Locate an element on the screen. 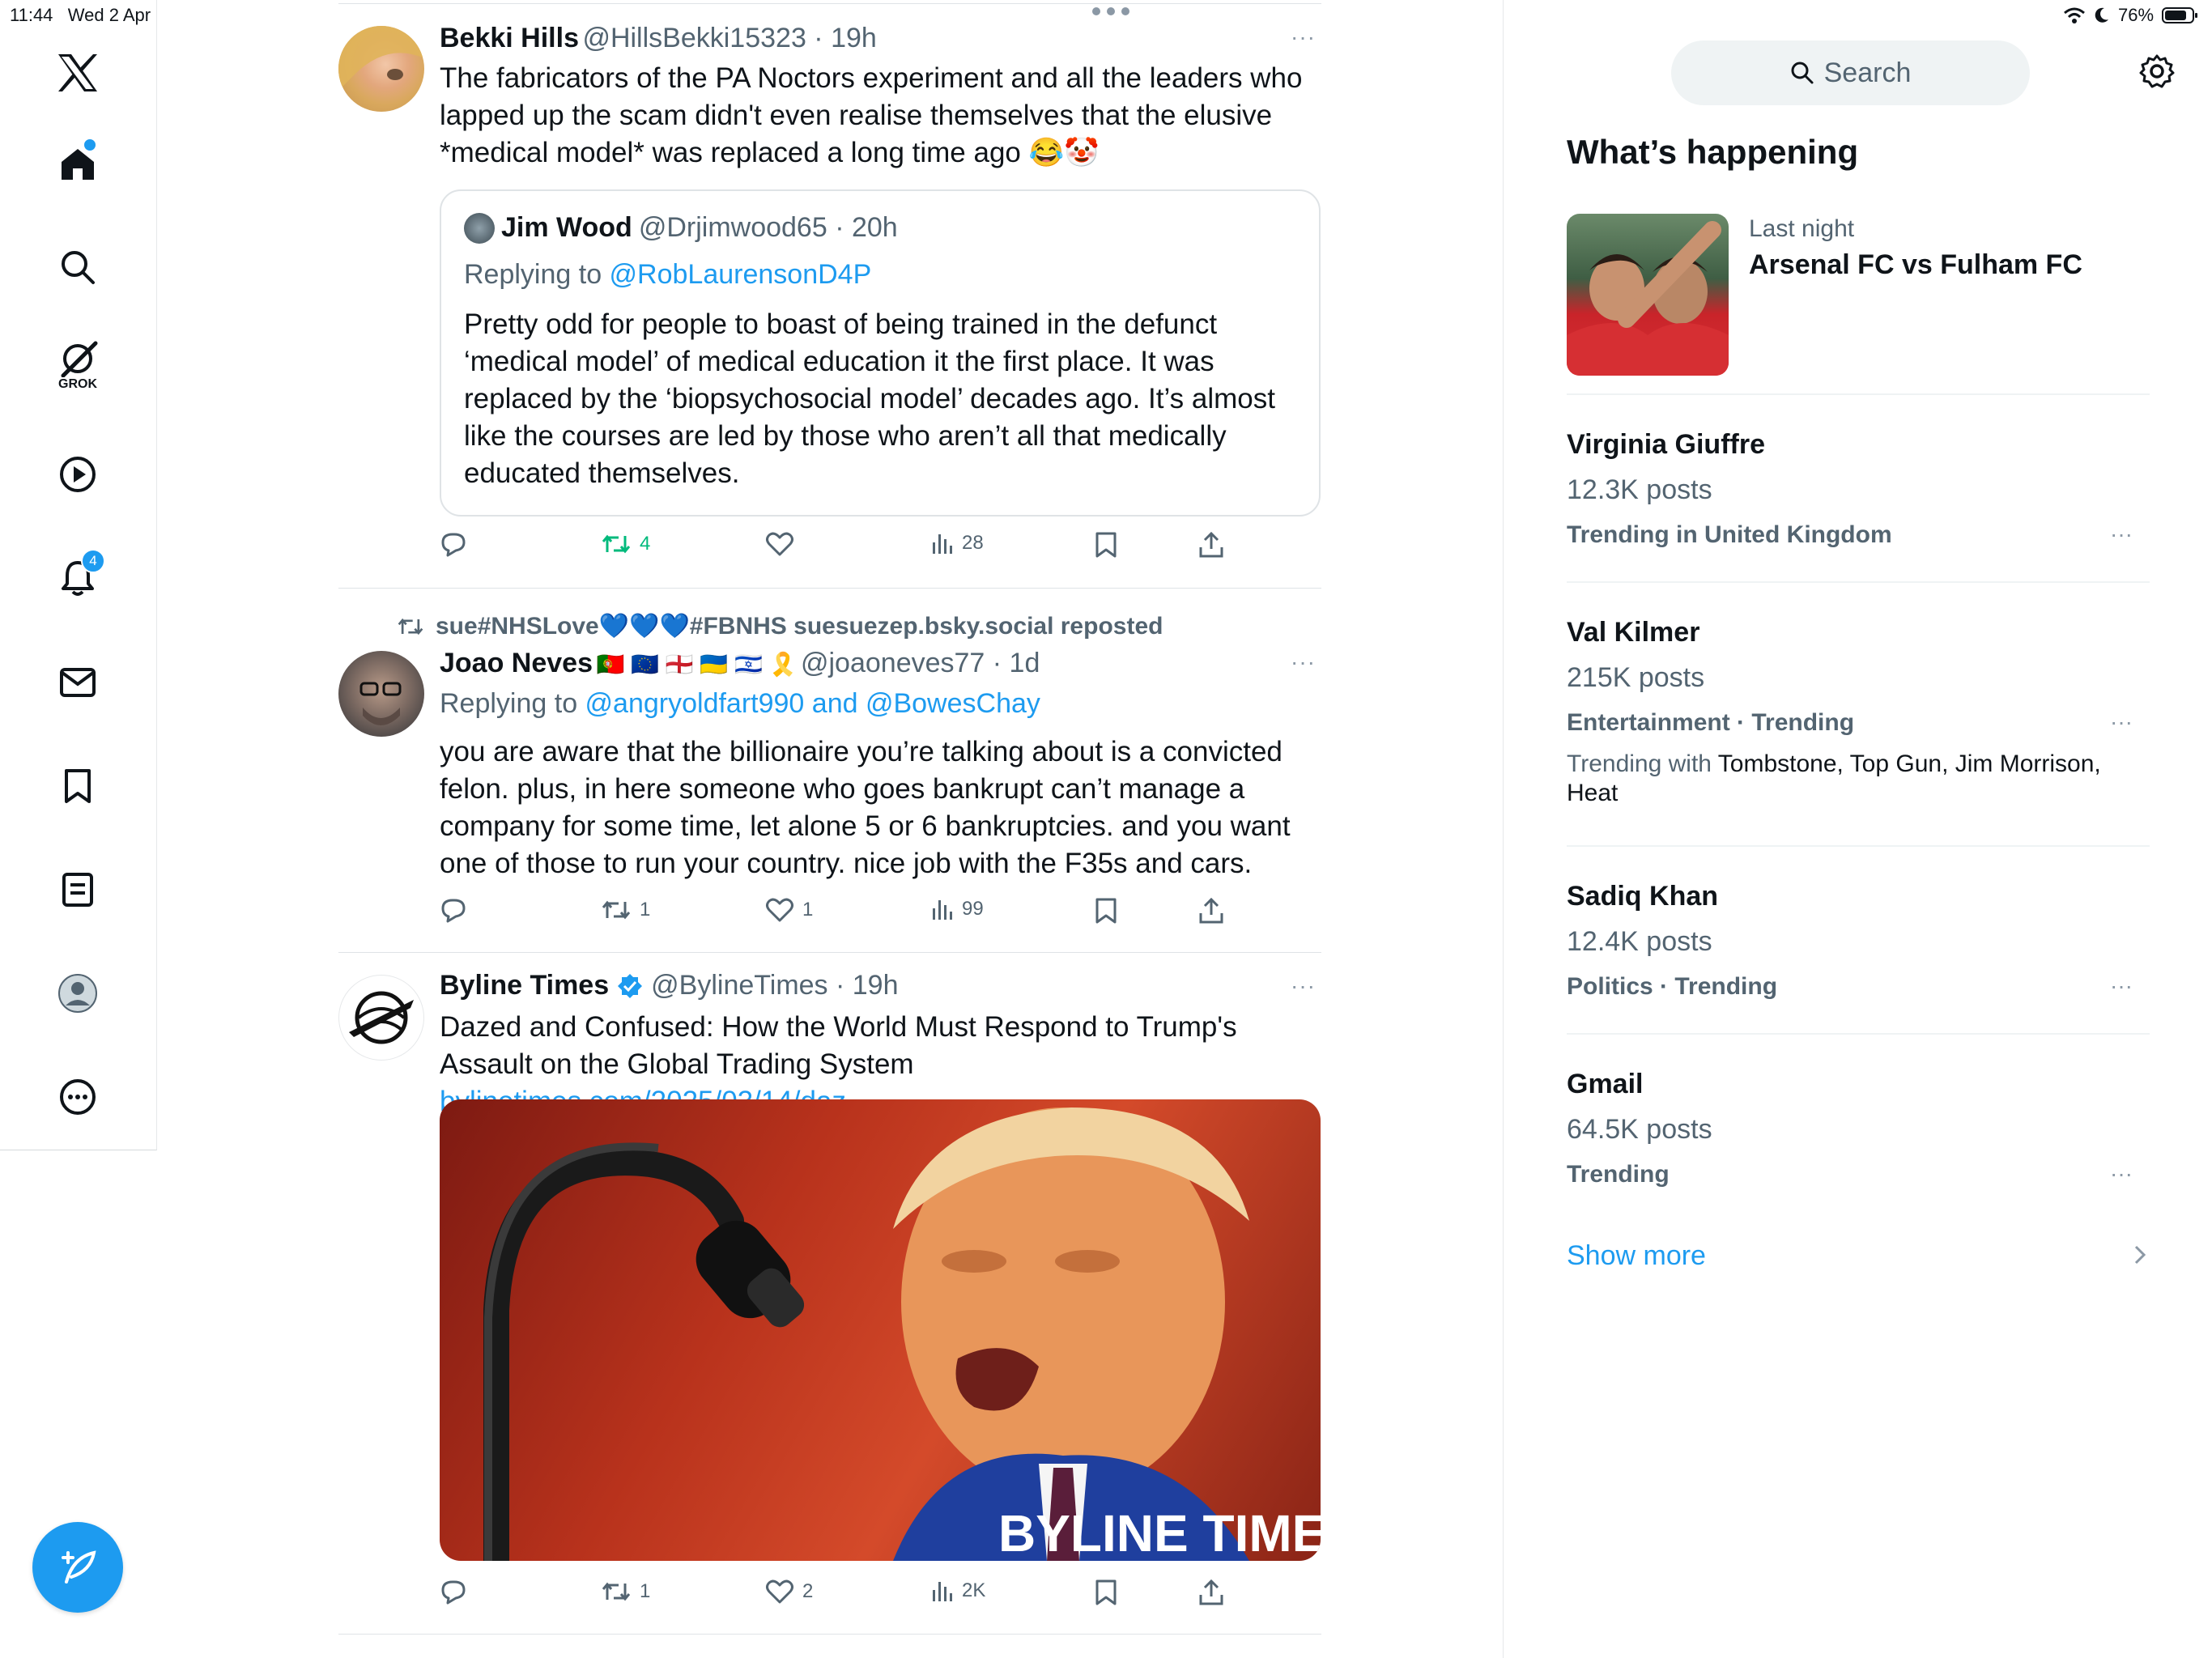 The width and height of the screenshot is (2212, 1658). timeline-top-divider is located at coordinates (829, 3).